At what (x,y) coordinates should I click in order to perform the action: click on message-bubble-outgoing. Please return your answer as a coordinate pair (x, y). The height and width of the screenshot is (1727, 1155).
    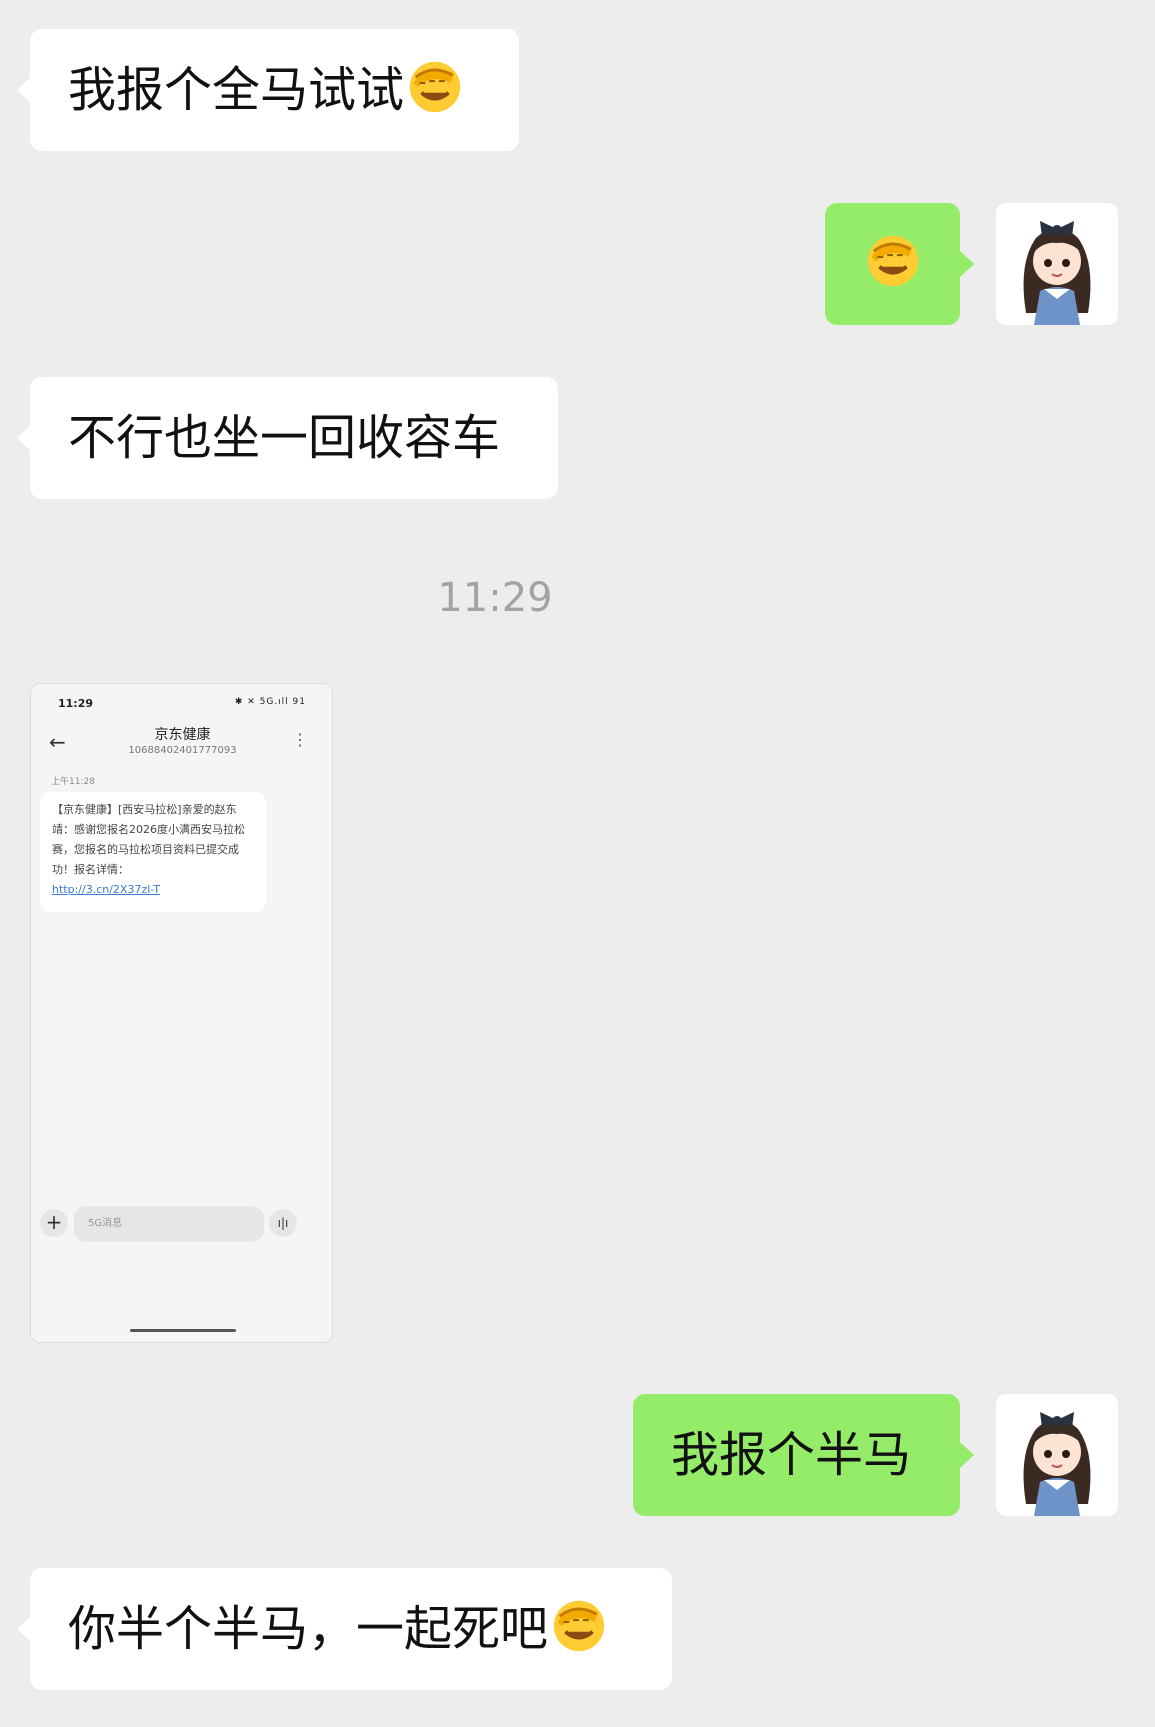
    Looking at the image, I should click on (899, 264).